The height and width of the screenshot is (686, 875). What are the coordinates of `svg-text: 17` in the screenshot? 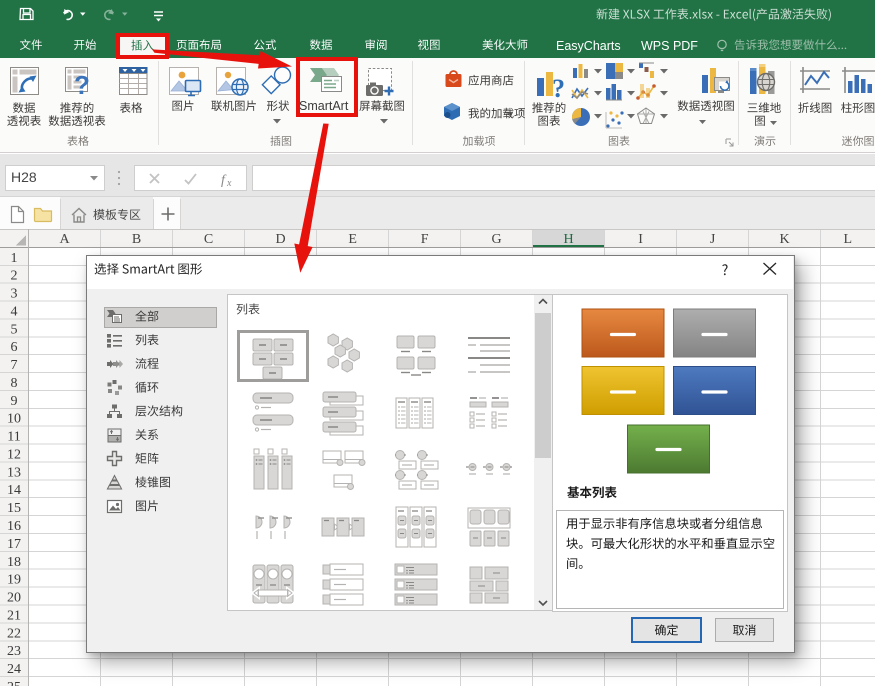 It's located at (14, 544).